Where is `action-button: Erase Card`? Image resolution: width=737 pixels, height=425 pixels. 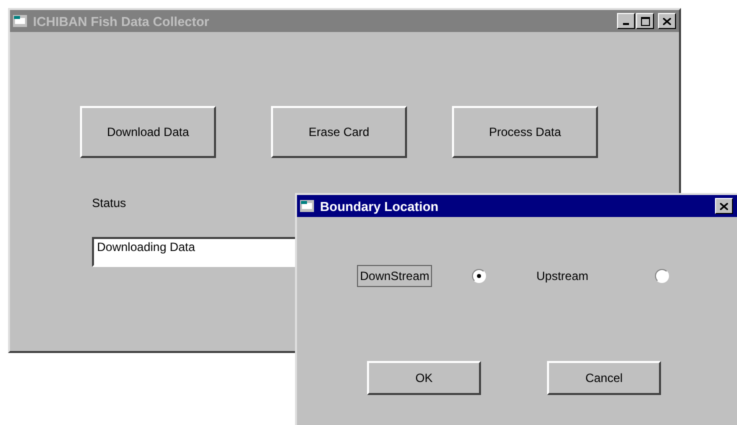 action-button: Erase Card is located at coordinates (339, 132).